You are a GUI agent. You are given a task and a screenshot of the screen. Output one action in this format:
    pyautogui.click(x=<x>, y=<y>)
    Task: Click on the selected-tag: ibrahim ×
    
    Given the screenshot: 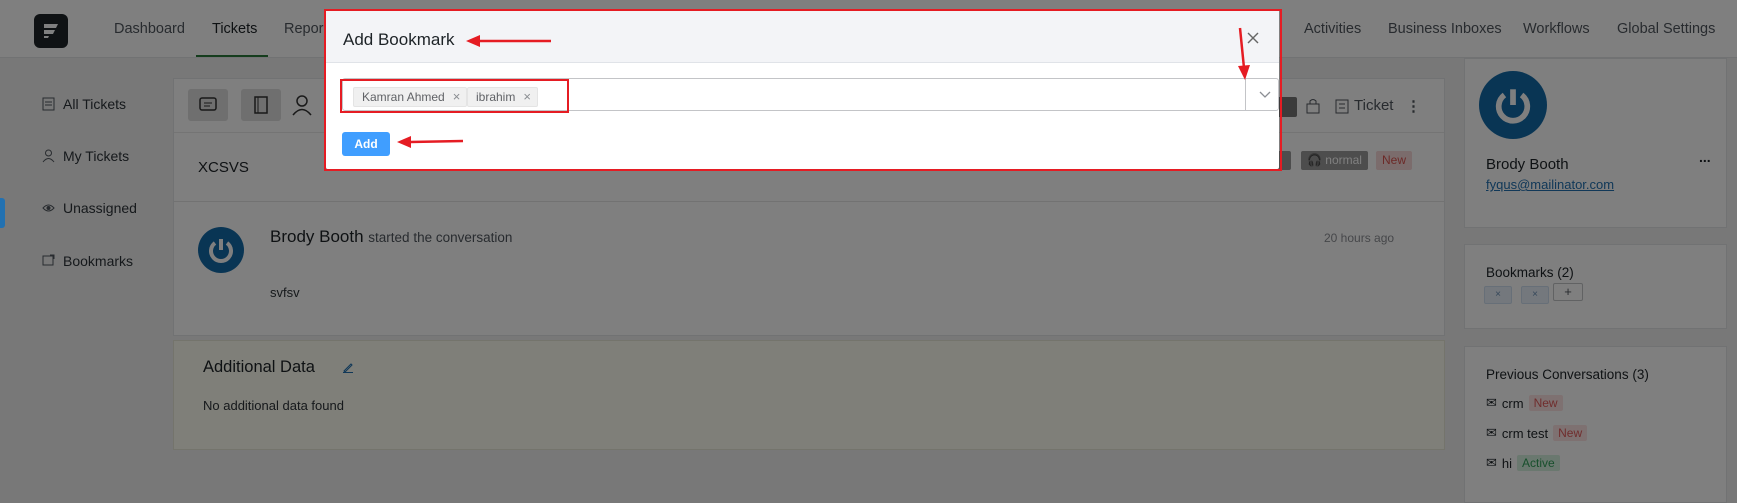 What is the action you would take?
    pyautogui.click(x=502, y=97)
    